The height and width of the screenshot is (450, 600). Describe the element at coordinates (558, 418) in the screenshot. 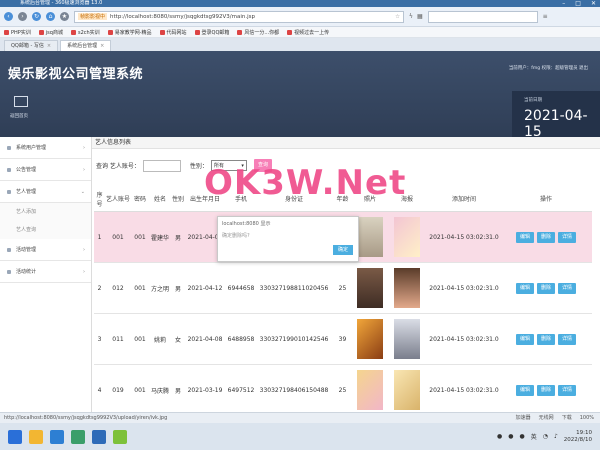

I see `status-right: 加速器 无线网 下载 100%` at that location.